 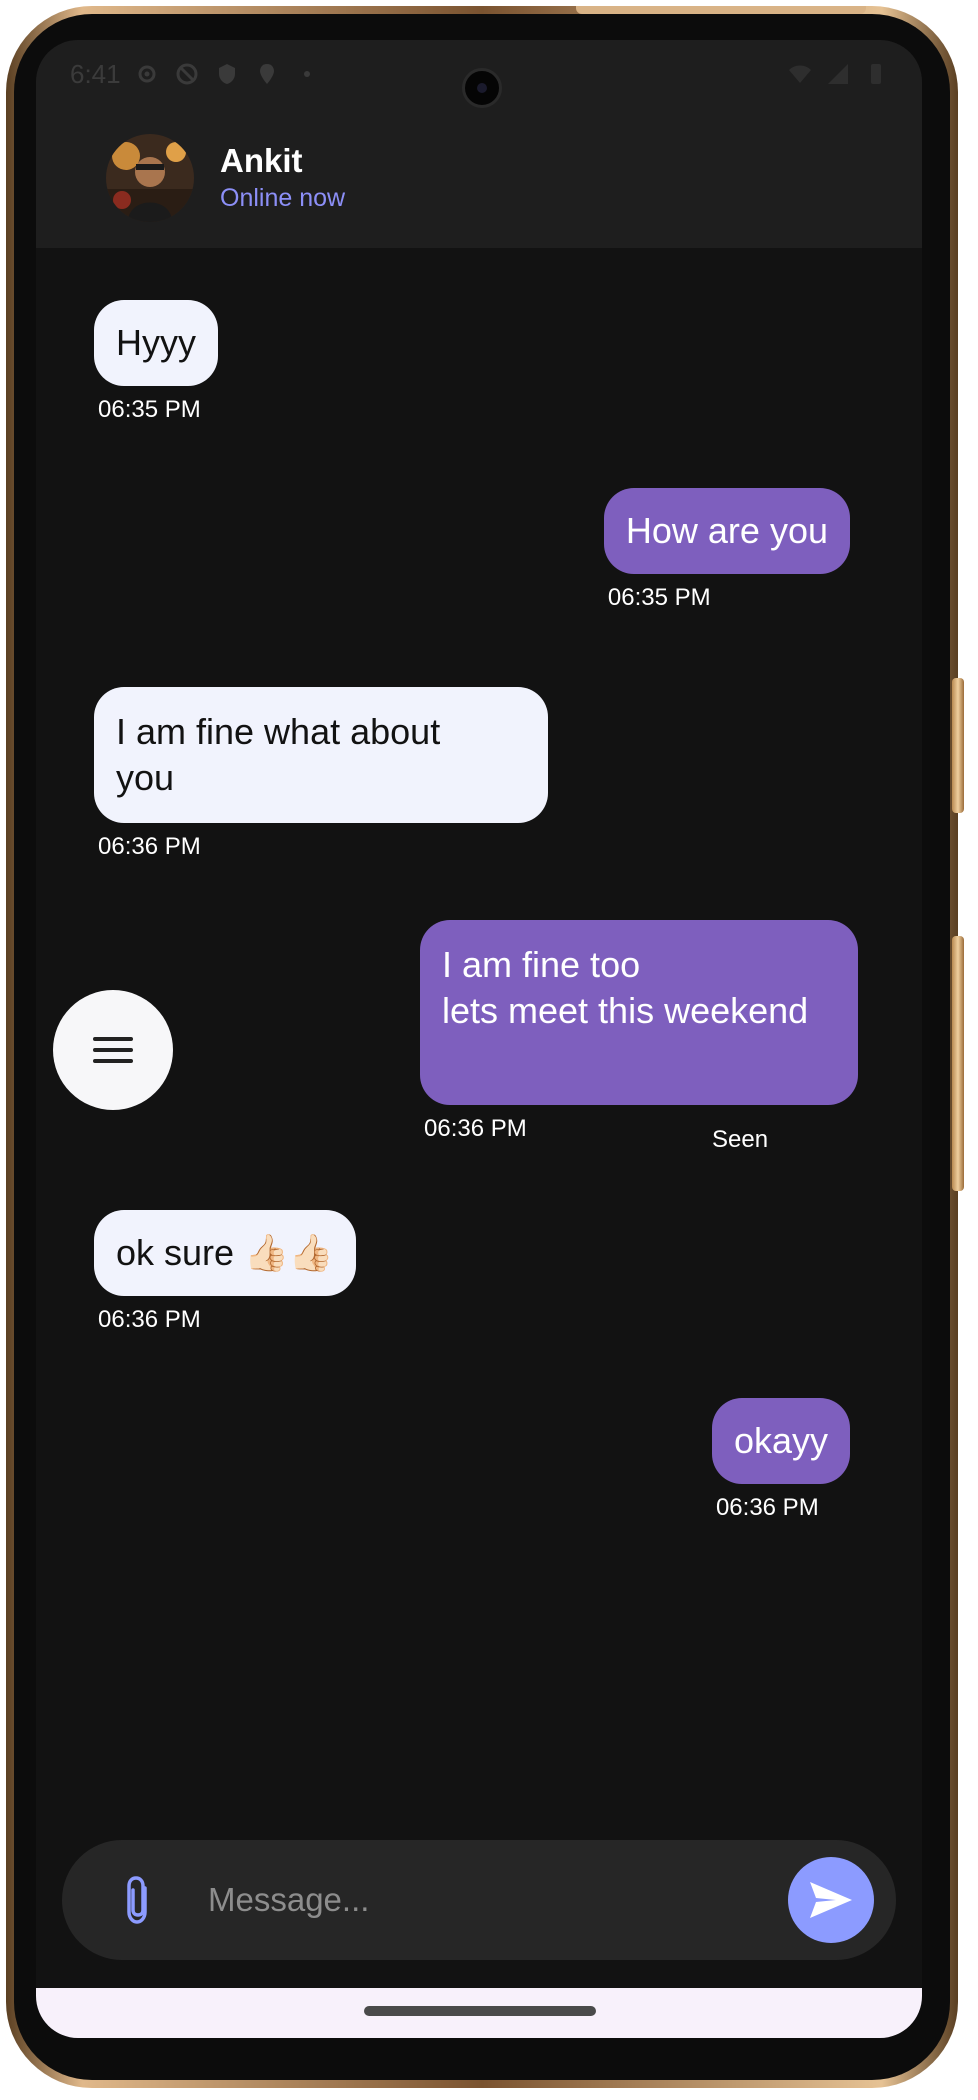 I want to click on contact-name: Ankit, so click(x=261, y=160).